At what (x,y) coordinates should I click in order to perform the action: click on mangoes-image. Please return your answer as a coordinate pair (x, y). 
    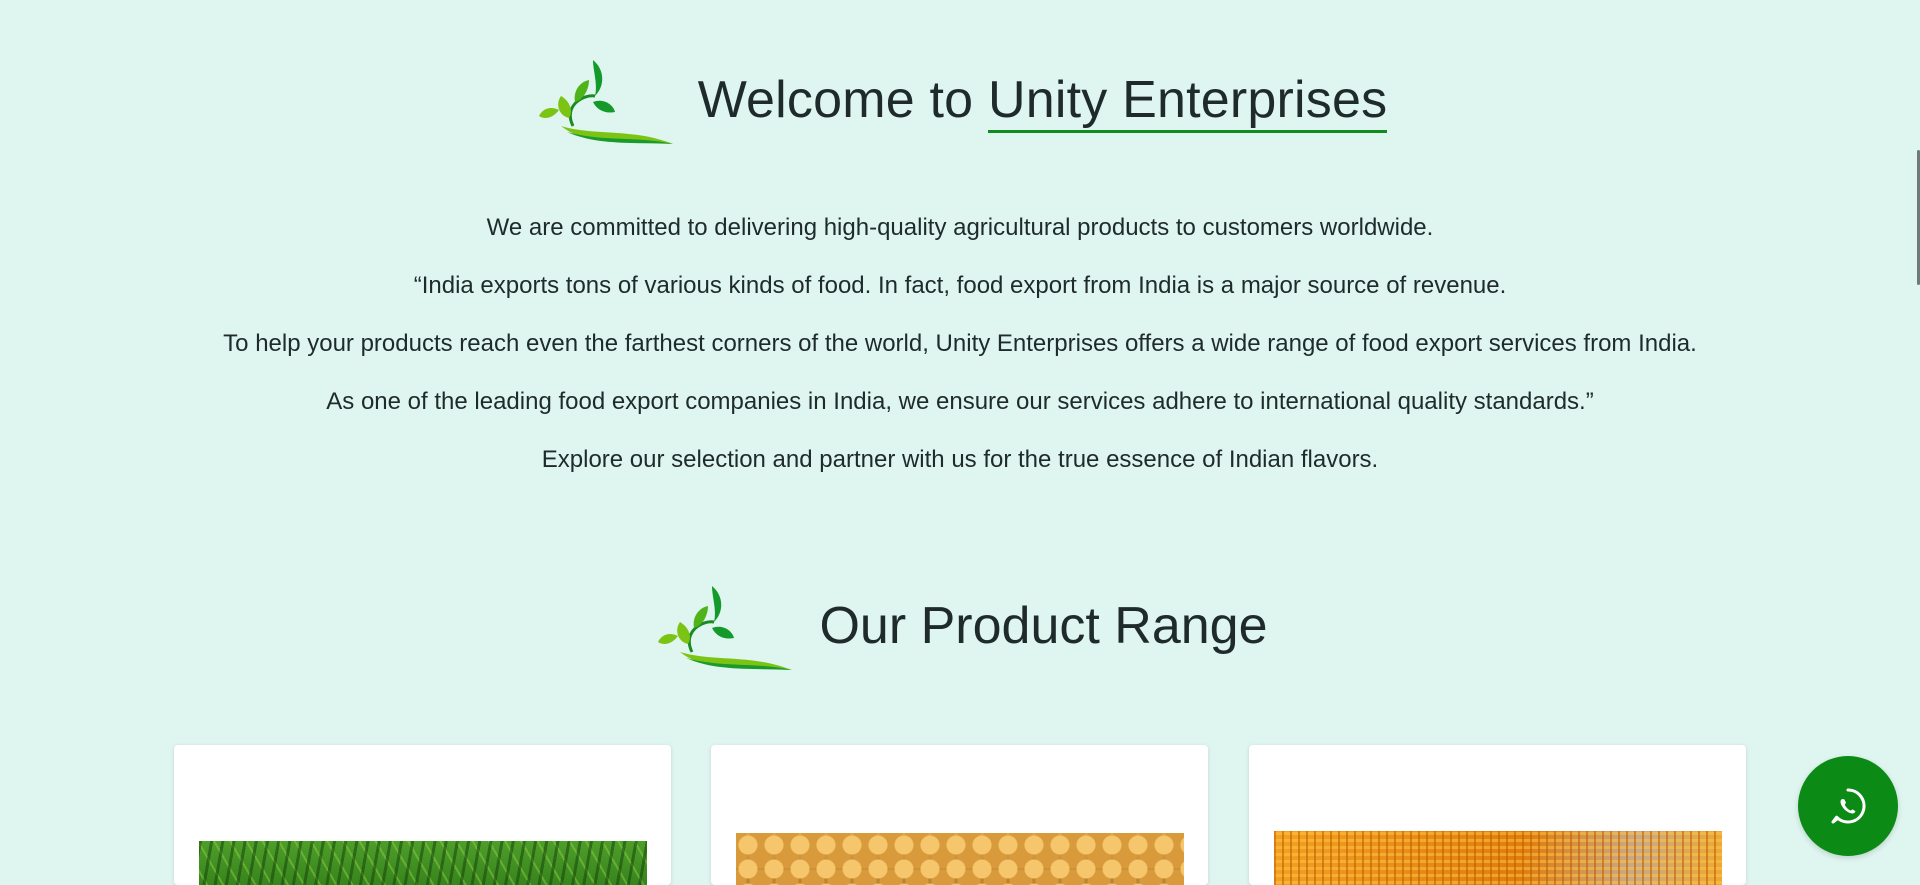
    Looking at the image, I should click on (960, 859).